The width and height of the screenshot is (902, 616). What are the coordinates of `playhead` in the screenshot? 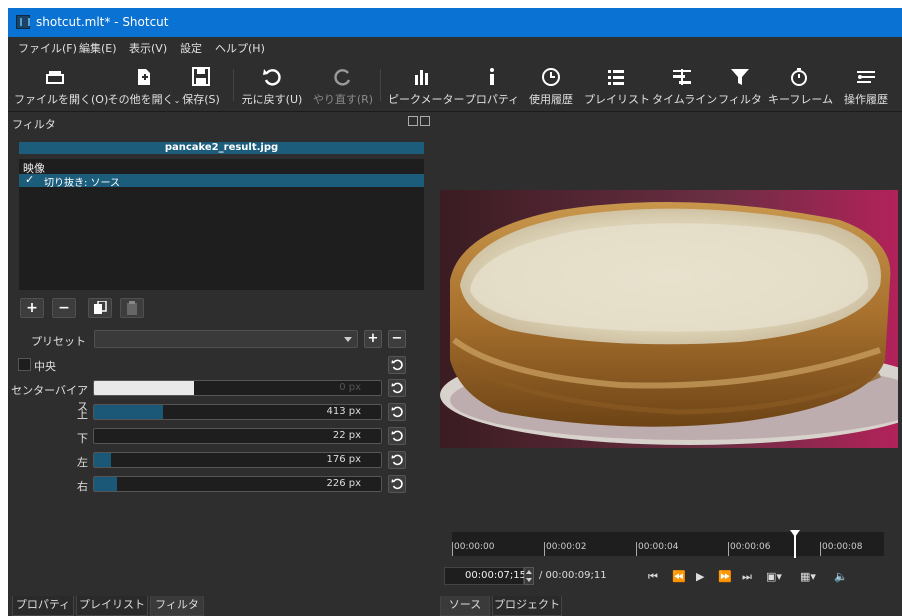 It's located at (795, 544).